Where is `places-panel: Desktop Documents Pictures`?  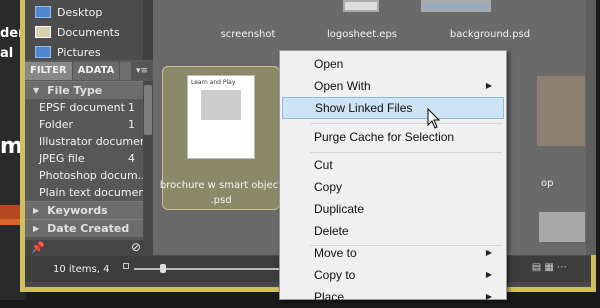
places-panel: Desktop Documents Pictures is located at coordinates (89, 30).